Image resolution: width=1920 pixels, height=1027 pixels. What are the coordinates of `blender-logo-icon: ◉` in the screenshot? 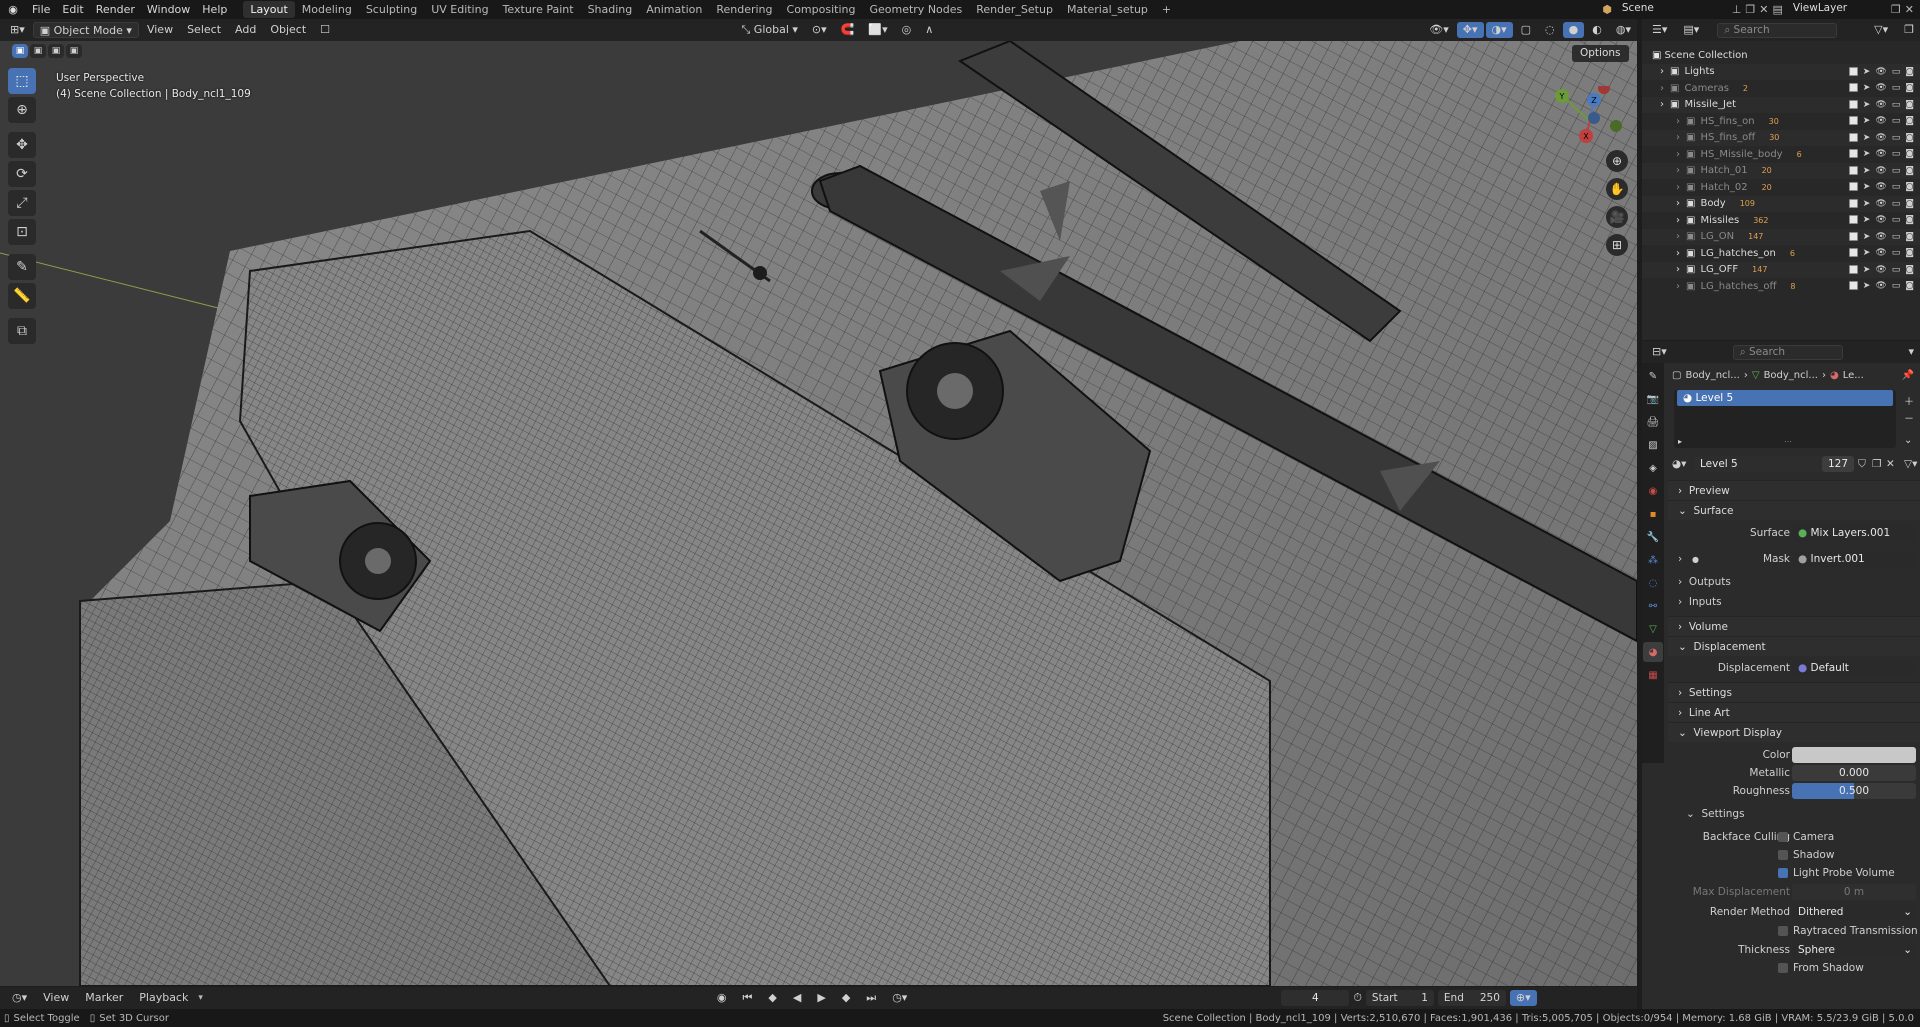 It's located at (13, 9).